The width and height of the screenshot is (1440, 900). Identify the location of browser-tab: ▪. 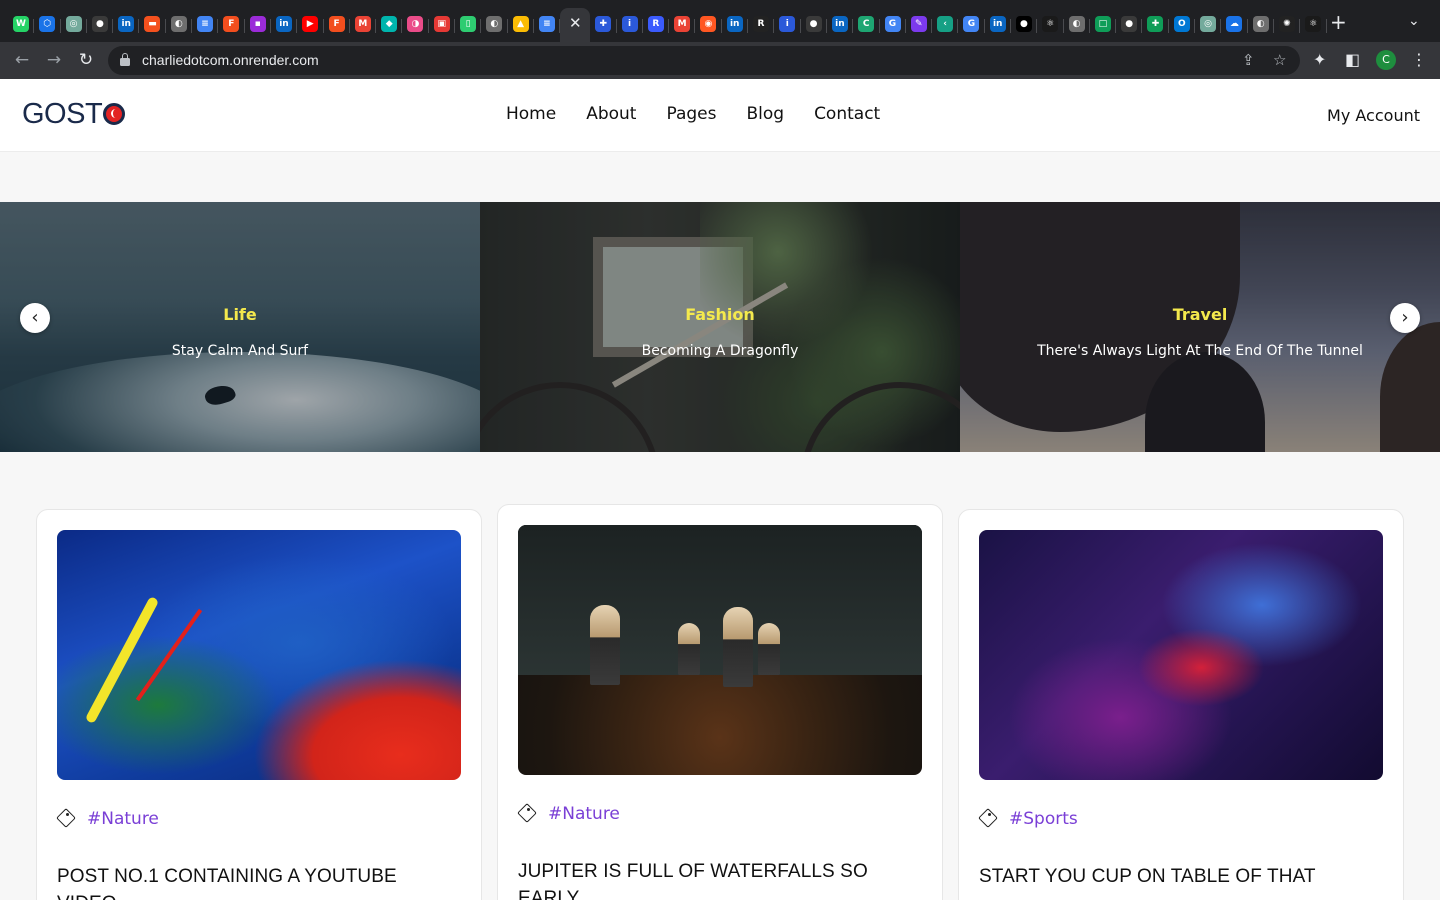
(258, 25).